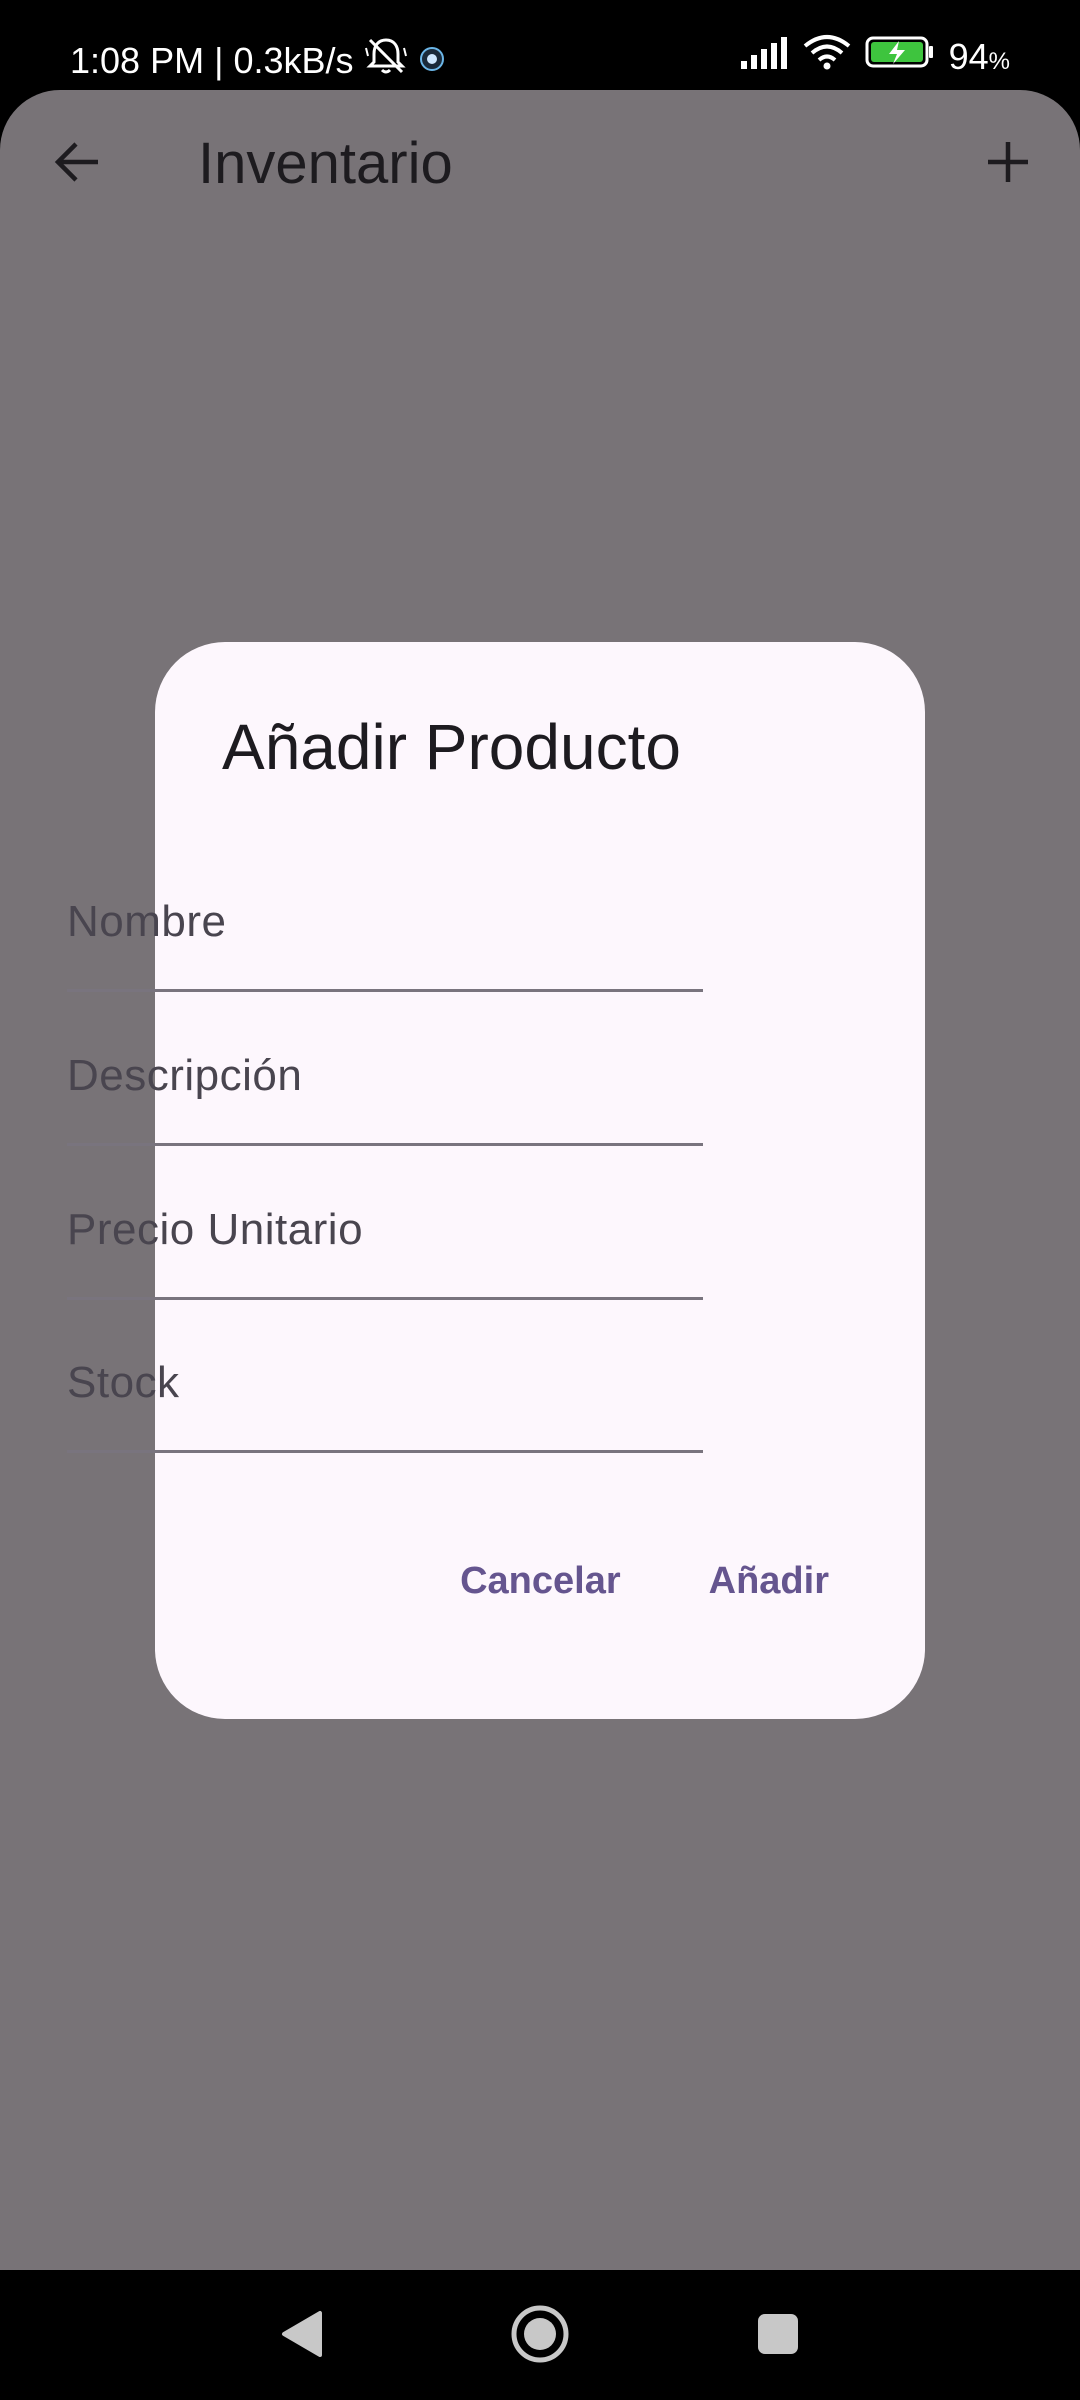 The width and height of the screenshot is (1080, 2400). What do you see at coordinates (385, 1076) in the screenshot?
I see `description-input` at bounding box center [385, 1076].